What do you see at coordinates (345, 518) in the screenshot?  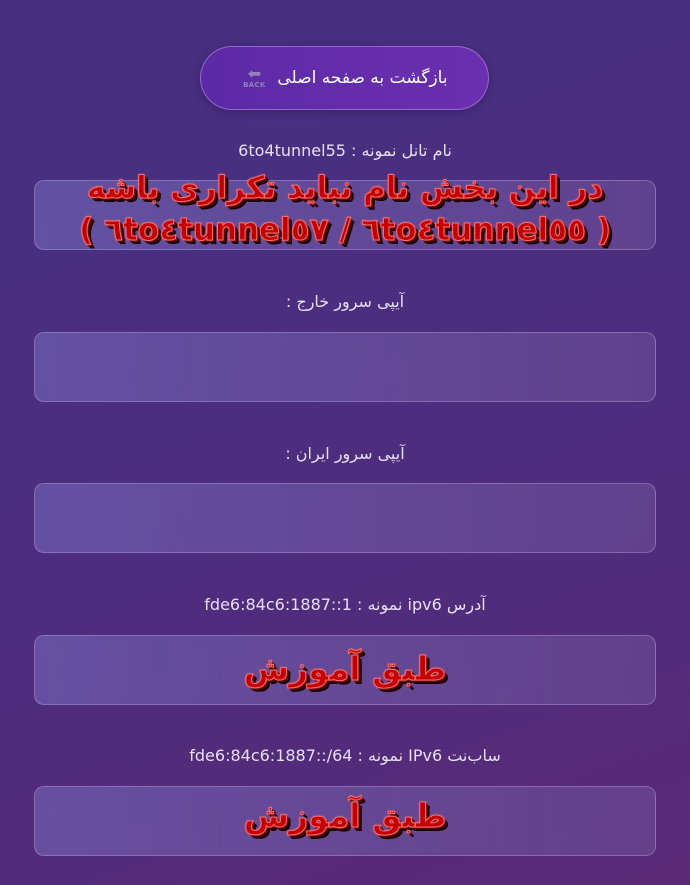 I see `iran-server-ip-input` at bounding box center [345, 518].